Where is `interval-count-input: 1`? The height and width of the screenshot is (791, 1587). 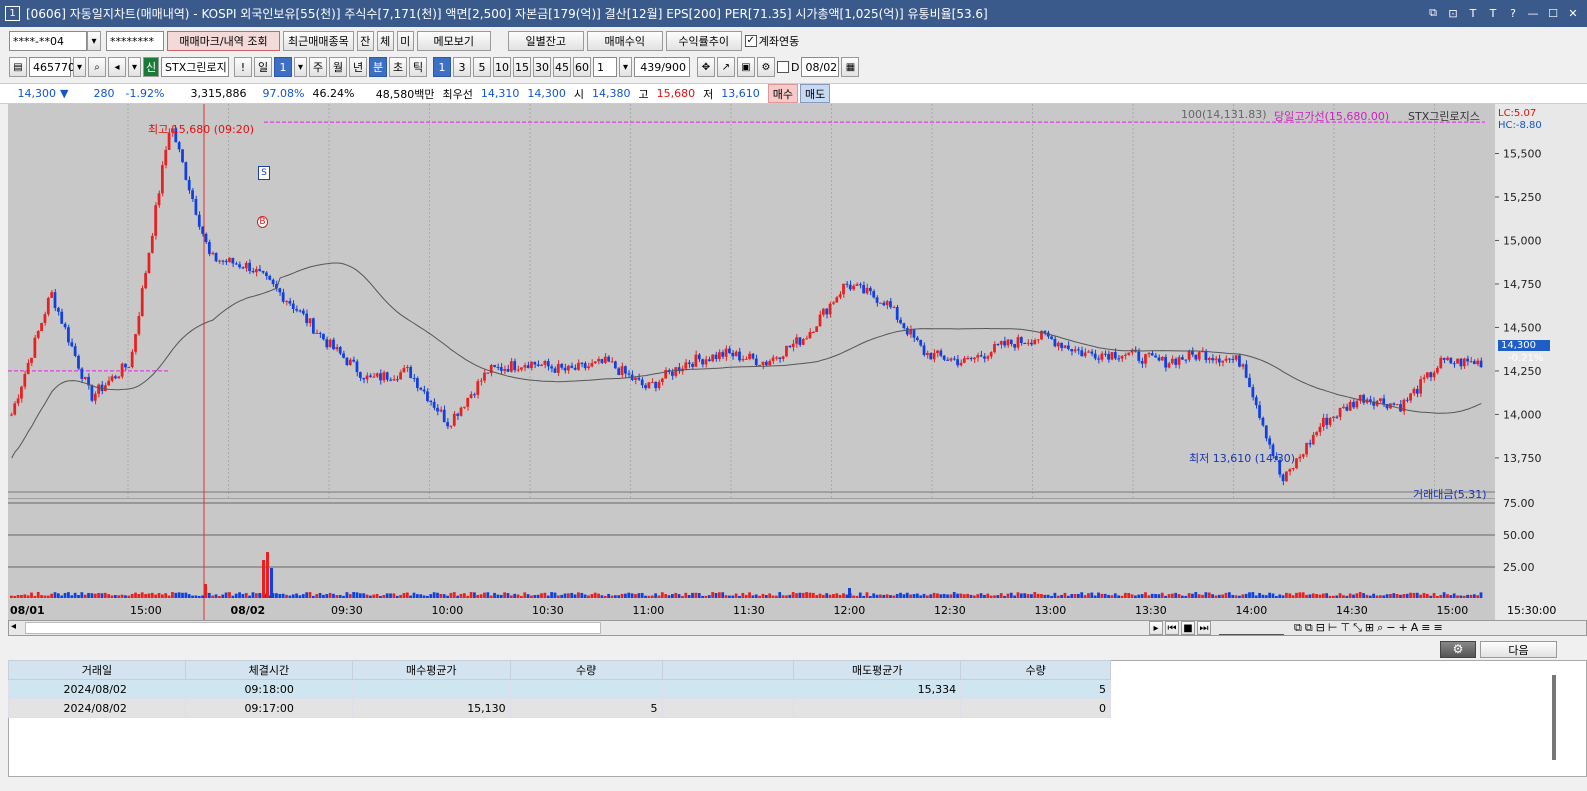 interval-count-input: 1 is located at coordinates (605, 67).